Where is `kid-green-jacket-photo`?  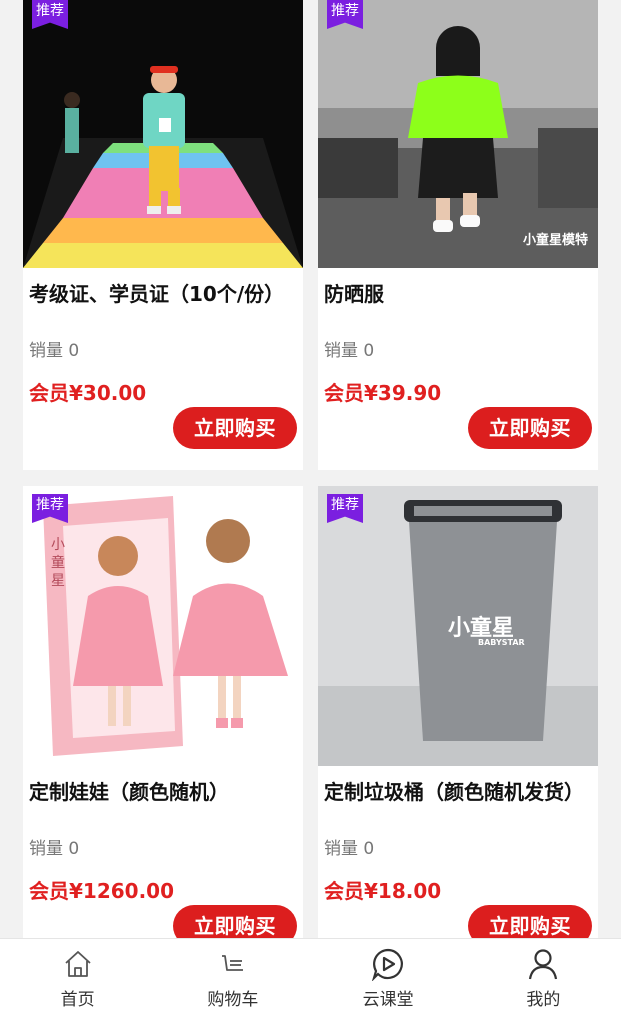 kid-green-jacket-photo is located at coordinates (458, 134).